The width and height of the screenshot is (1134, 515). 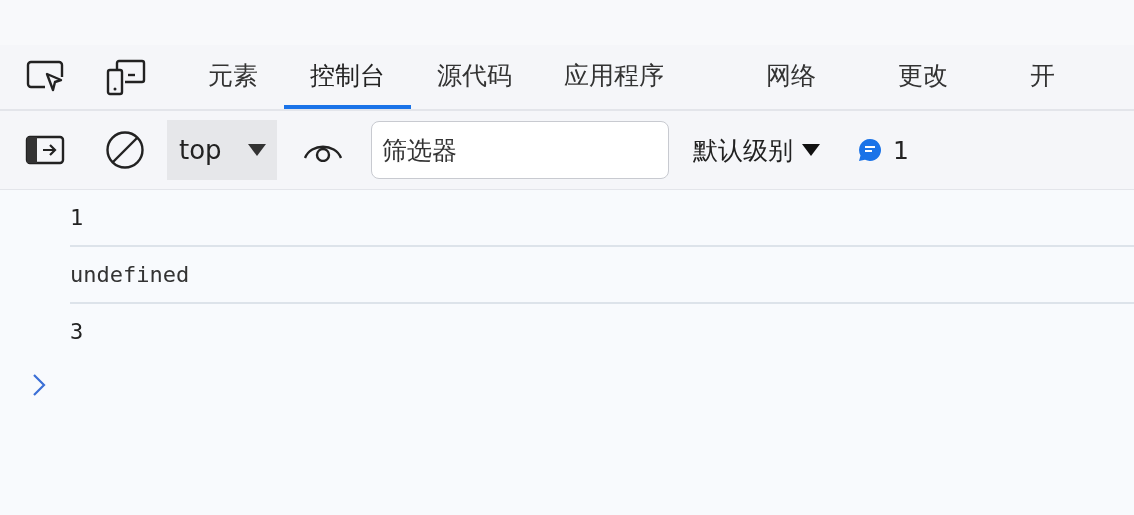 I want to click on tab: 开, so click(x=1042, y=77).